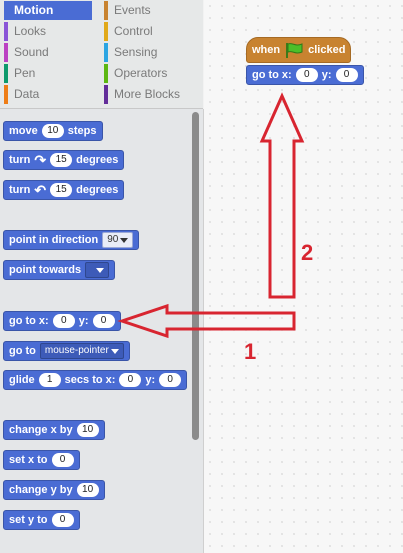 The image size is (403, 553). I want to click on step-number-2: 2, so click(307, 252).